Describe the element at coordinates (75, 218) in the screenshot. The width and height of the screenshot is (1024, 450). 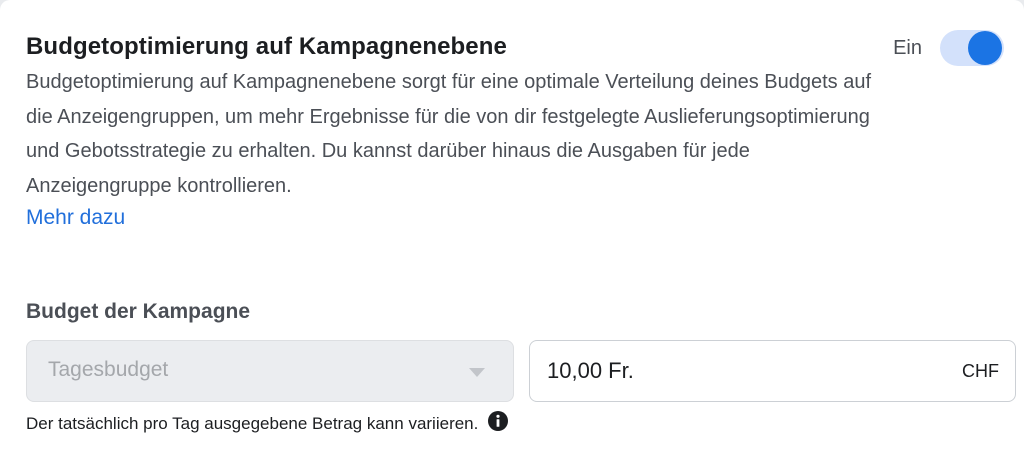
I see `learn-more-link: Mehr dazu` at that location.